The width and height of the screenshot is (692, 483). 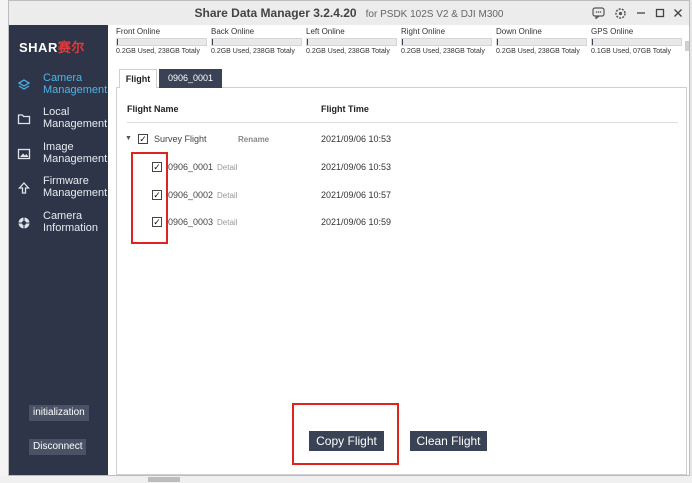 I want to click on sidebar-item-camera-management: Camera Management, so click(x=58, y=86).